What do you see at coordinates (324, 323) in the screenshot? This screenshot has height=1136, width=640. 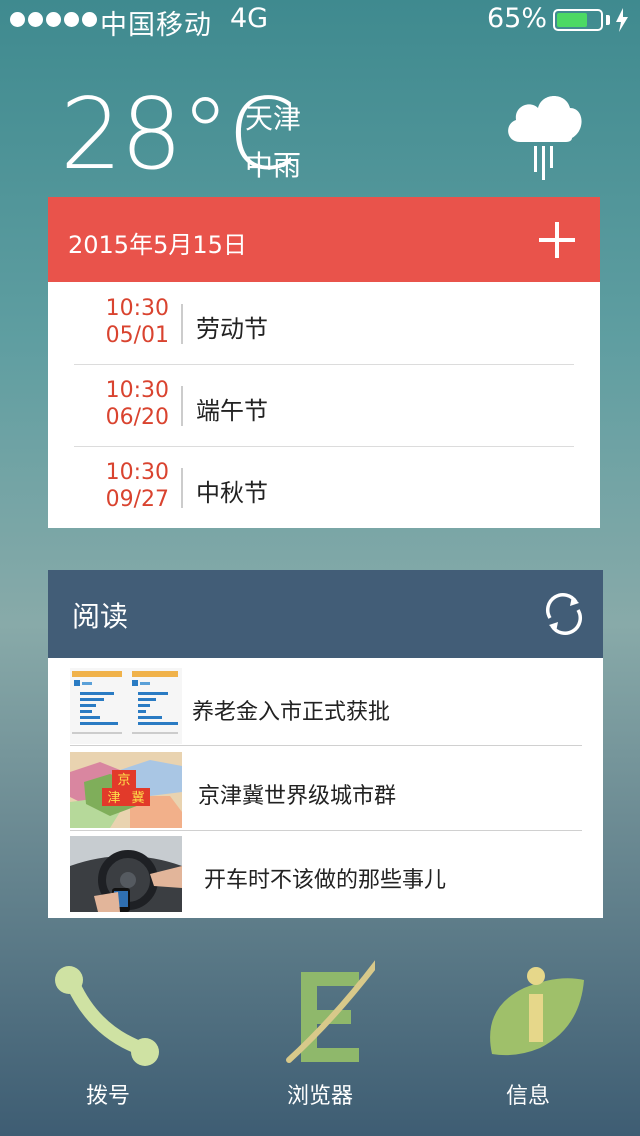 I see `calendar-event-row: 10:30 05/01 劳动节` at bounding box center [324, 323].